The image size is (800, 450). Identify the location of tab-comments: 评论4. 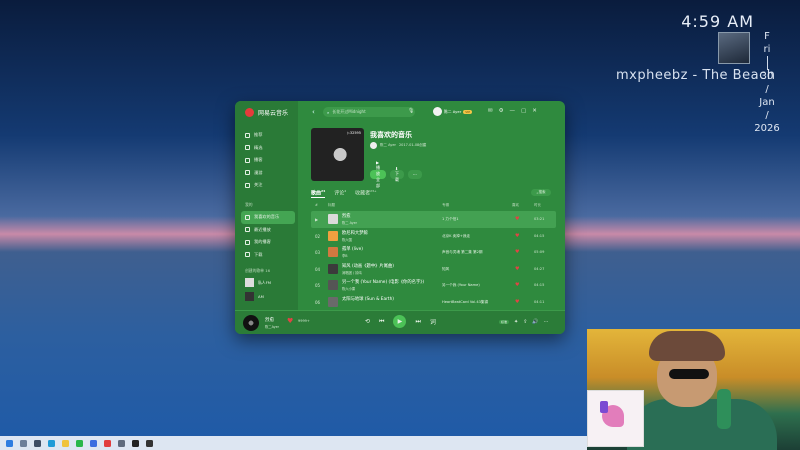
(340, 193).